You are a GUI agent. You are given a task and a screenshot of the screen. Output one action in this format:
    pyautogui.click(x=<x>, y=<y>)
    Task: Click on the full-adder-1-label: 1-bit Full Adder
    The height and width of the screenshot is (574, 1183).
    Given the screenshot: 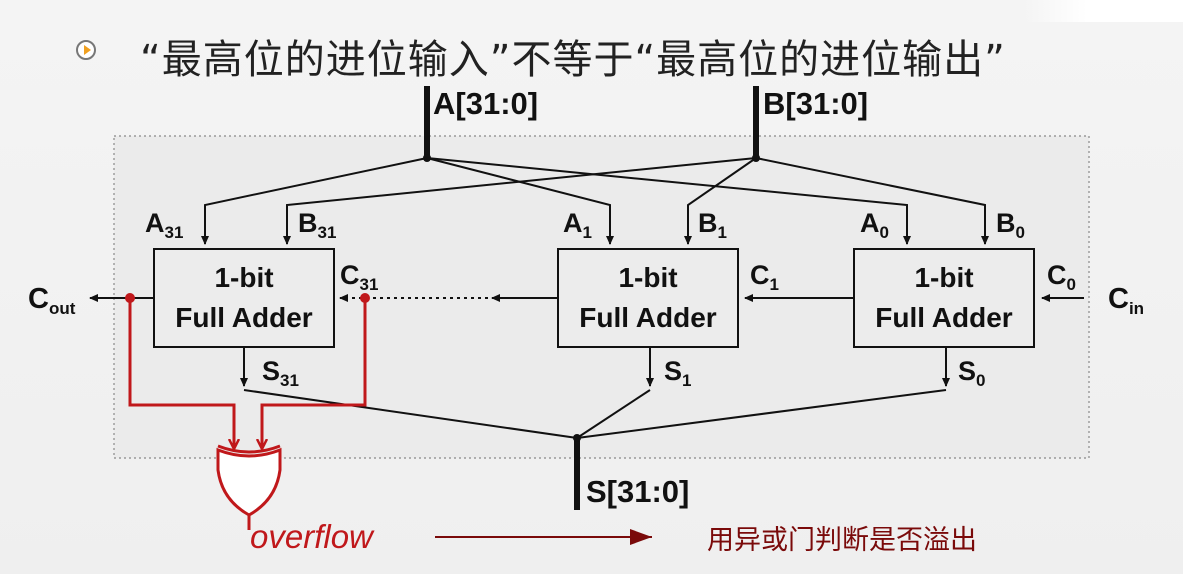 What is the action you would take?
    pyautogui.click(x=648, y=297)
    